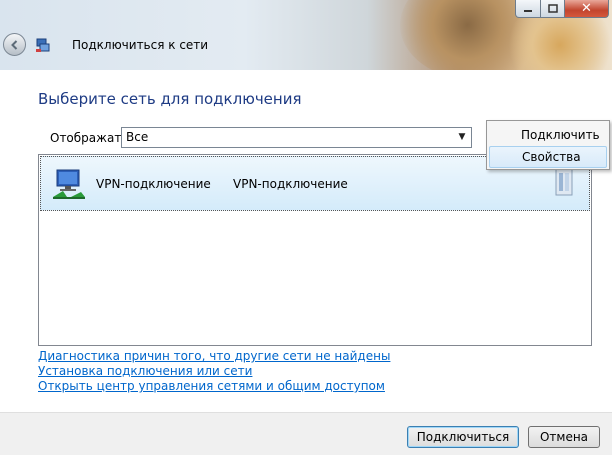 The image size is (612, 455). I want to click on close-icon: ✕, so click(586, 8).